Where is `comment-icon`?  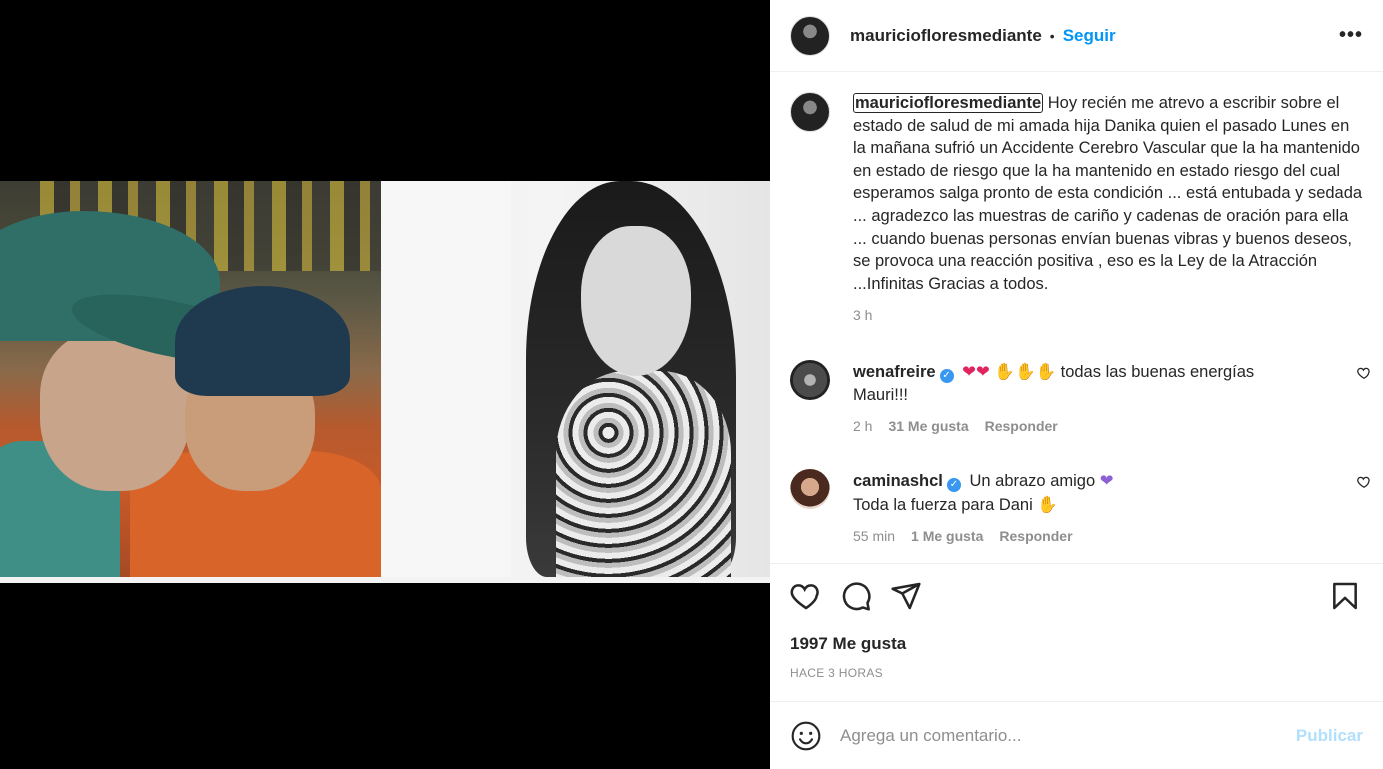 comment-icon is located at coordinates (856, 596).